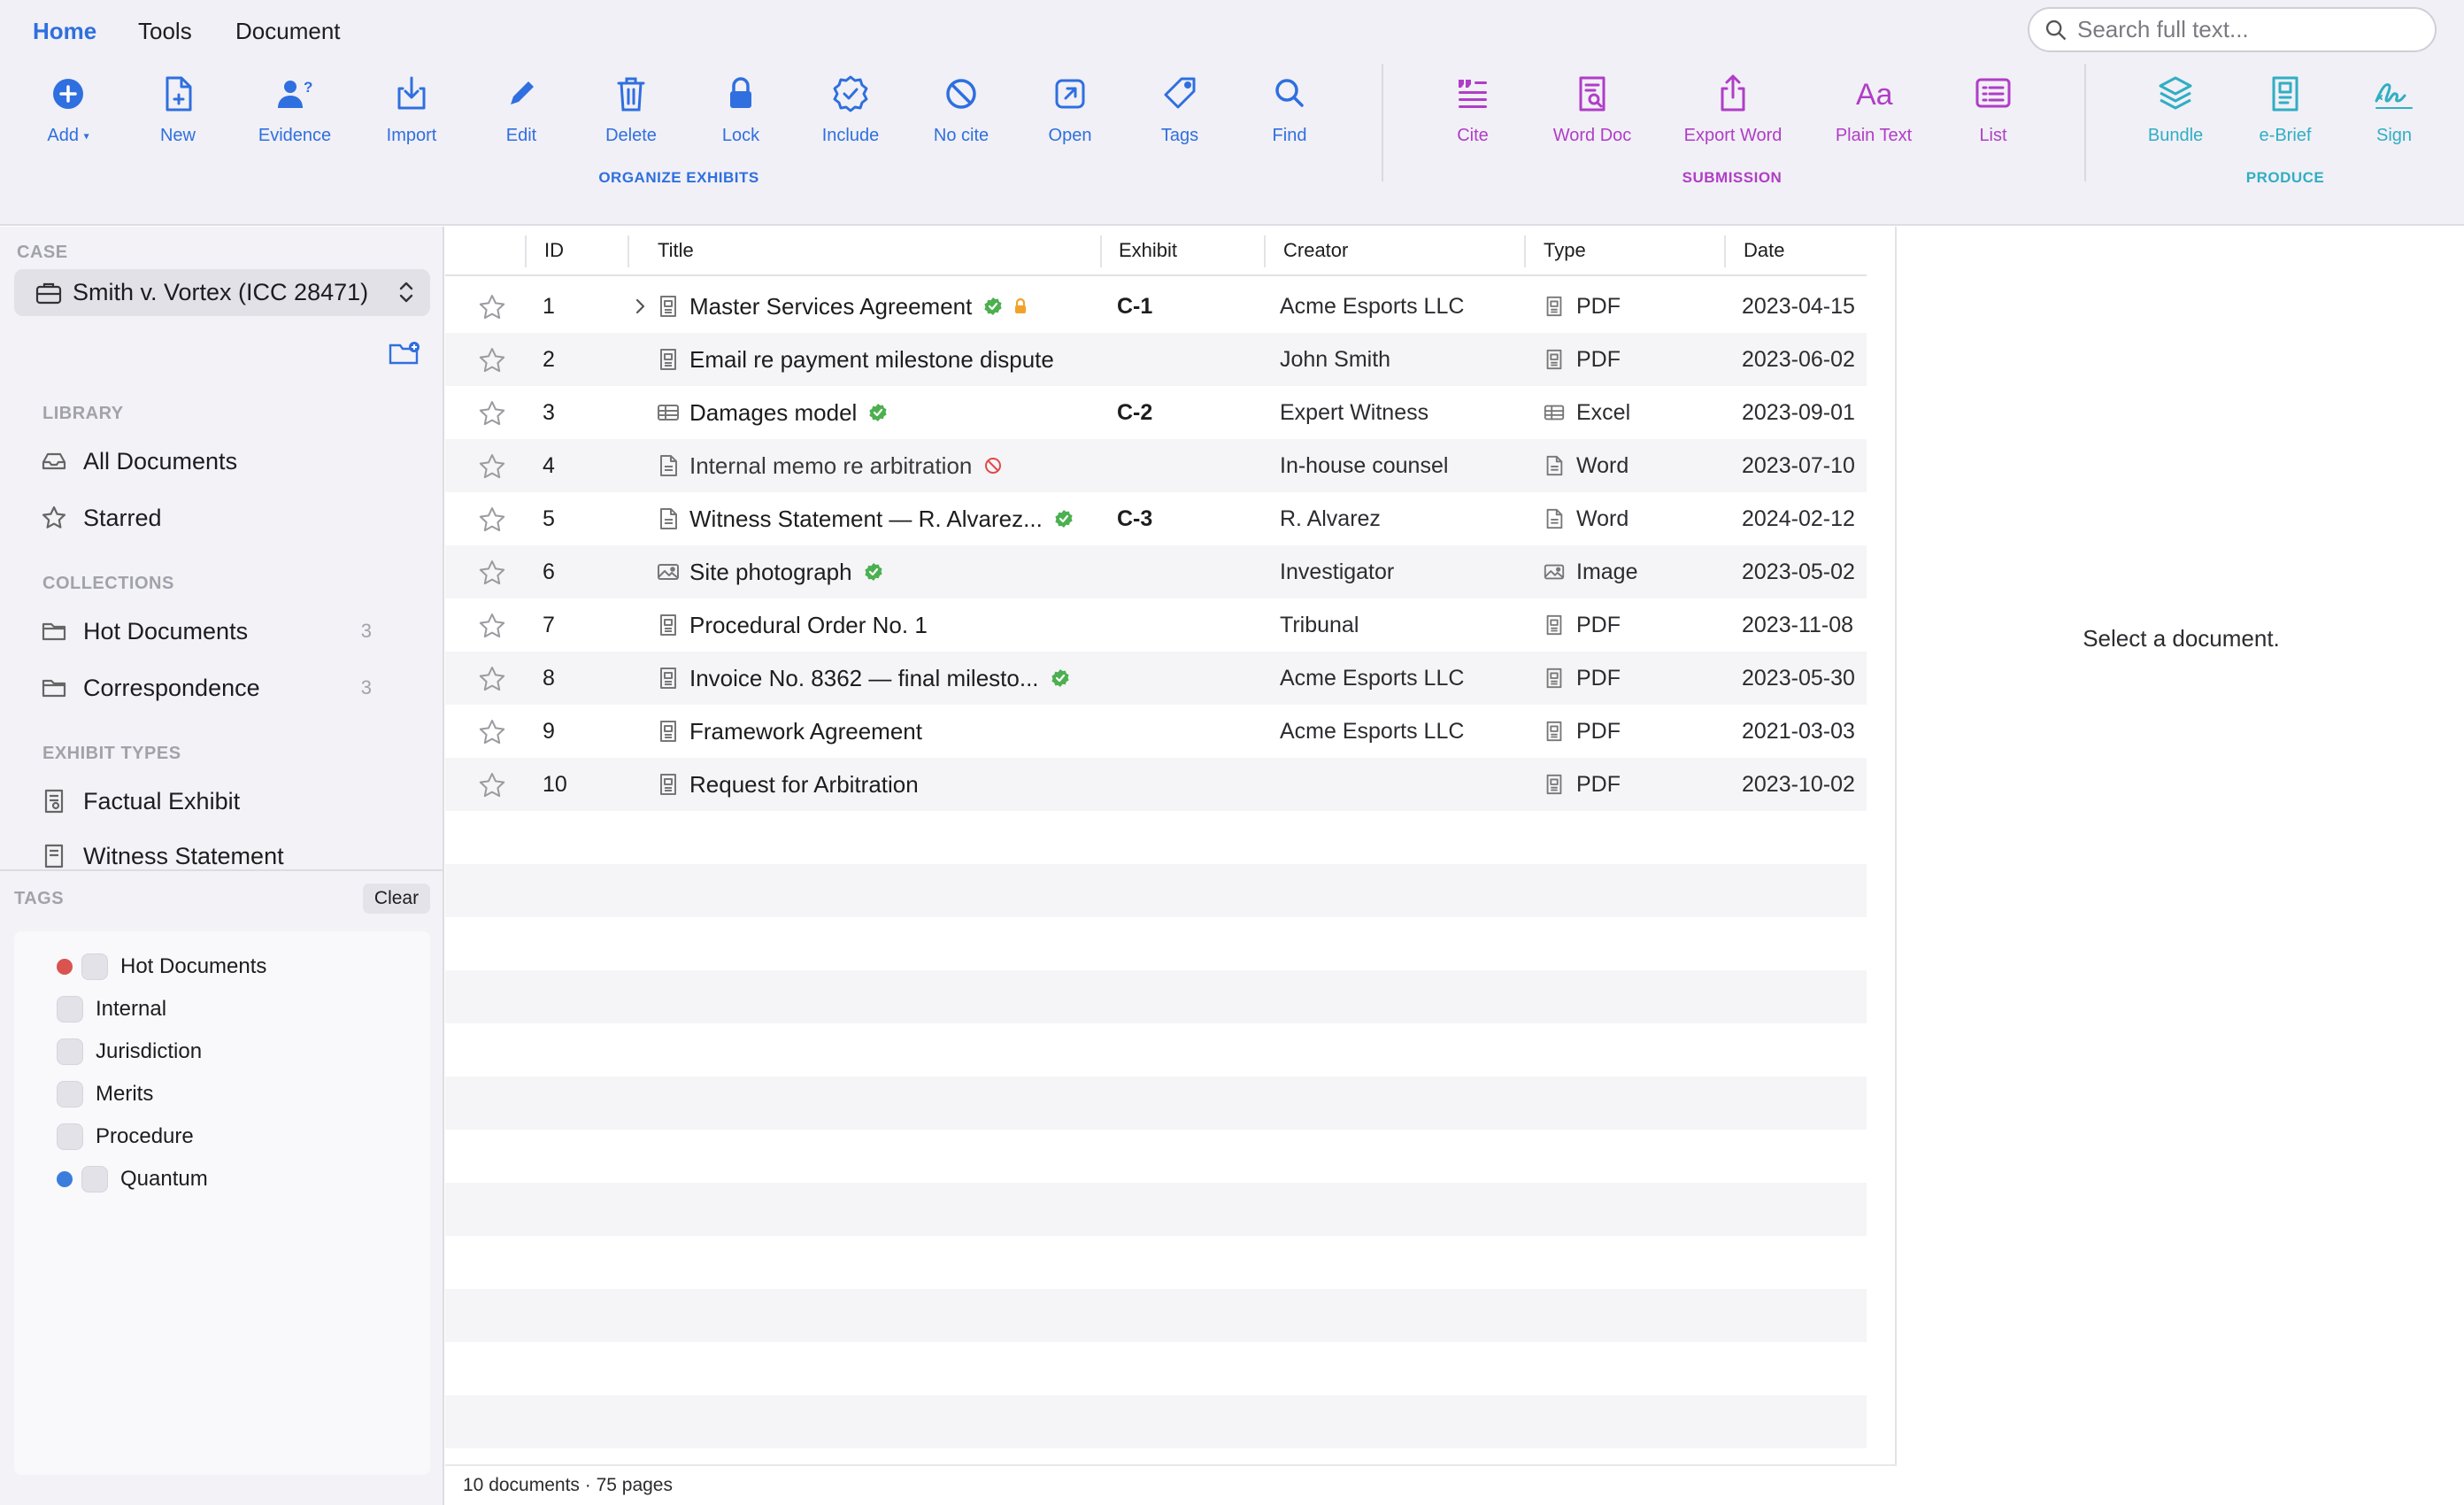  I want to click on new-collection-button, so click(404, 353).